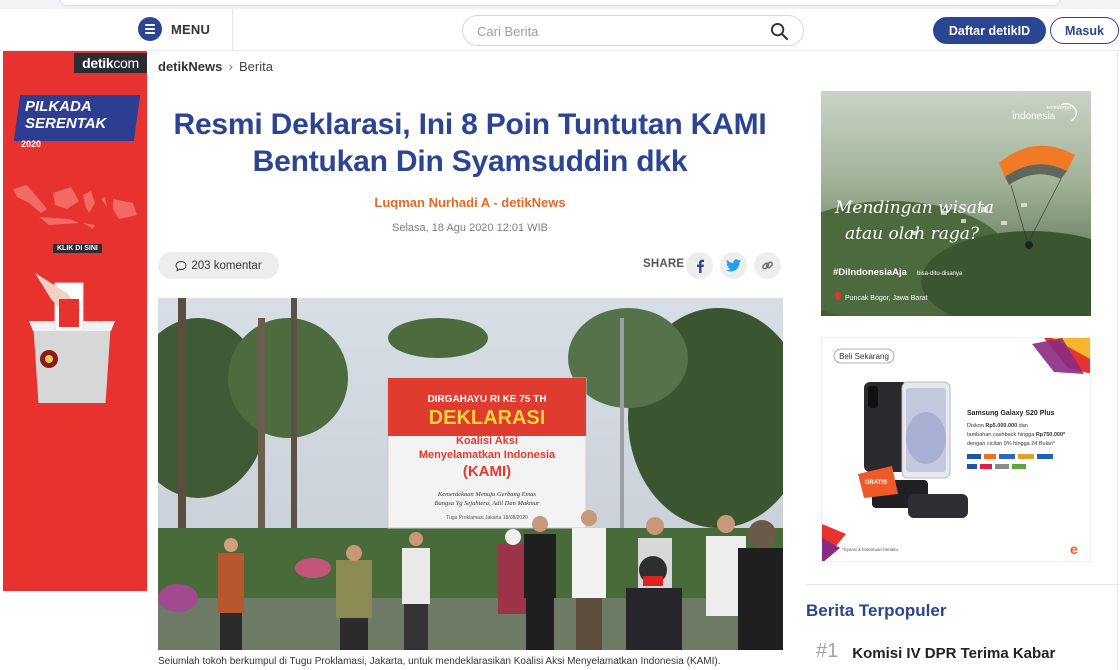 The image size is (1120, 670). What do you see at coordinates (470, 202) in the screenshot?
I see `article-author: Luqman Nurhadi A - detikNews` at bounding box center [470, 202].